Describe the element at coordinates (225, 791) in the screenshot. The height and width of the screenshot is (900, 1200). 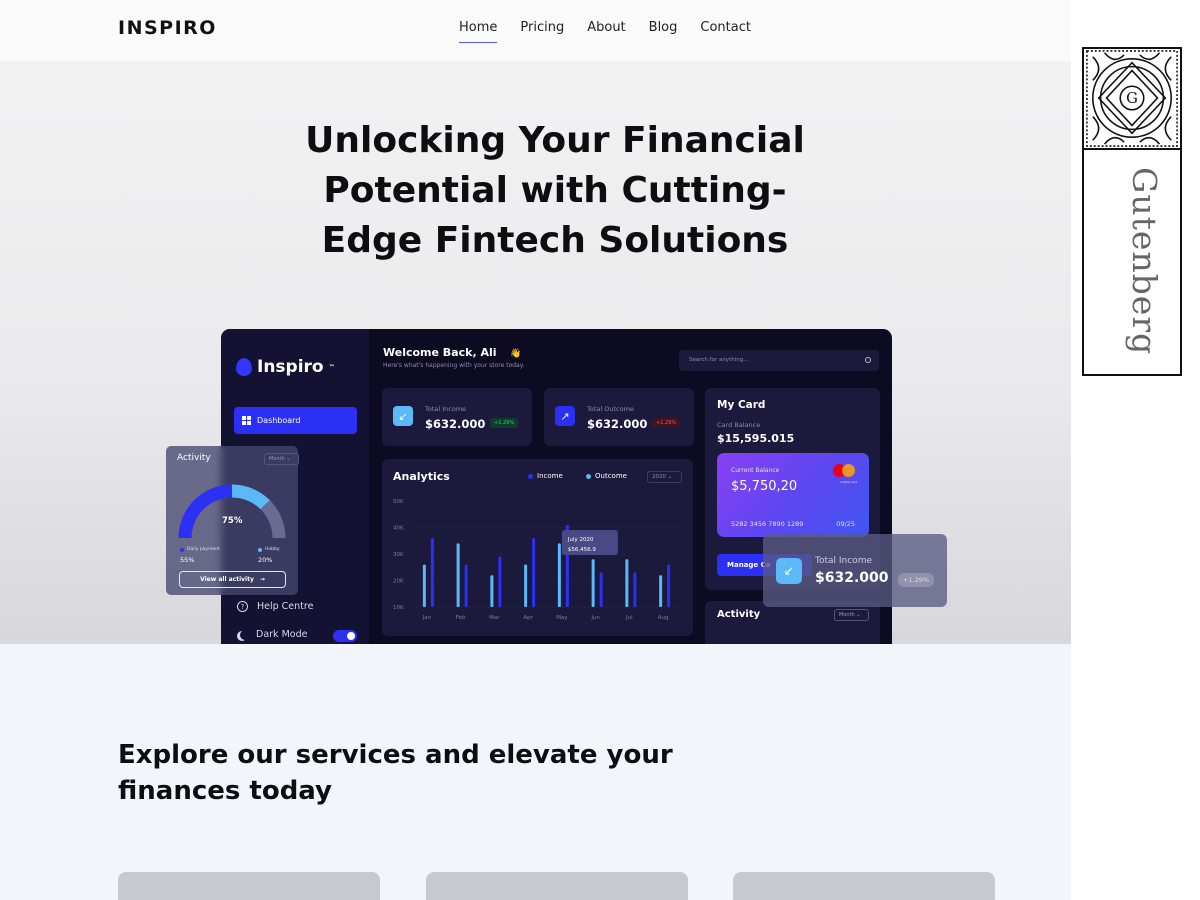
I see `services-title-line: finances today` at that location.